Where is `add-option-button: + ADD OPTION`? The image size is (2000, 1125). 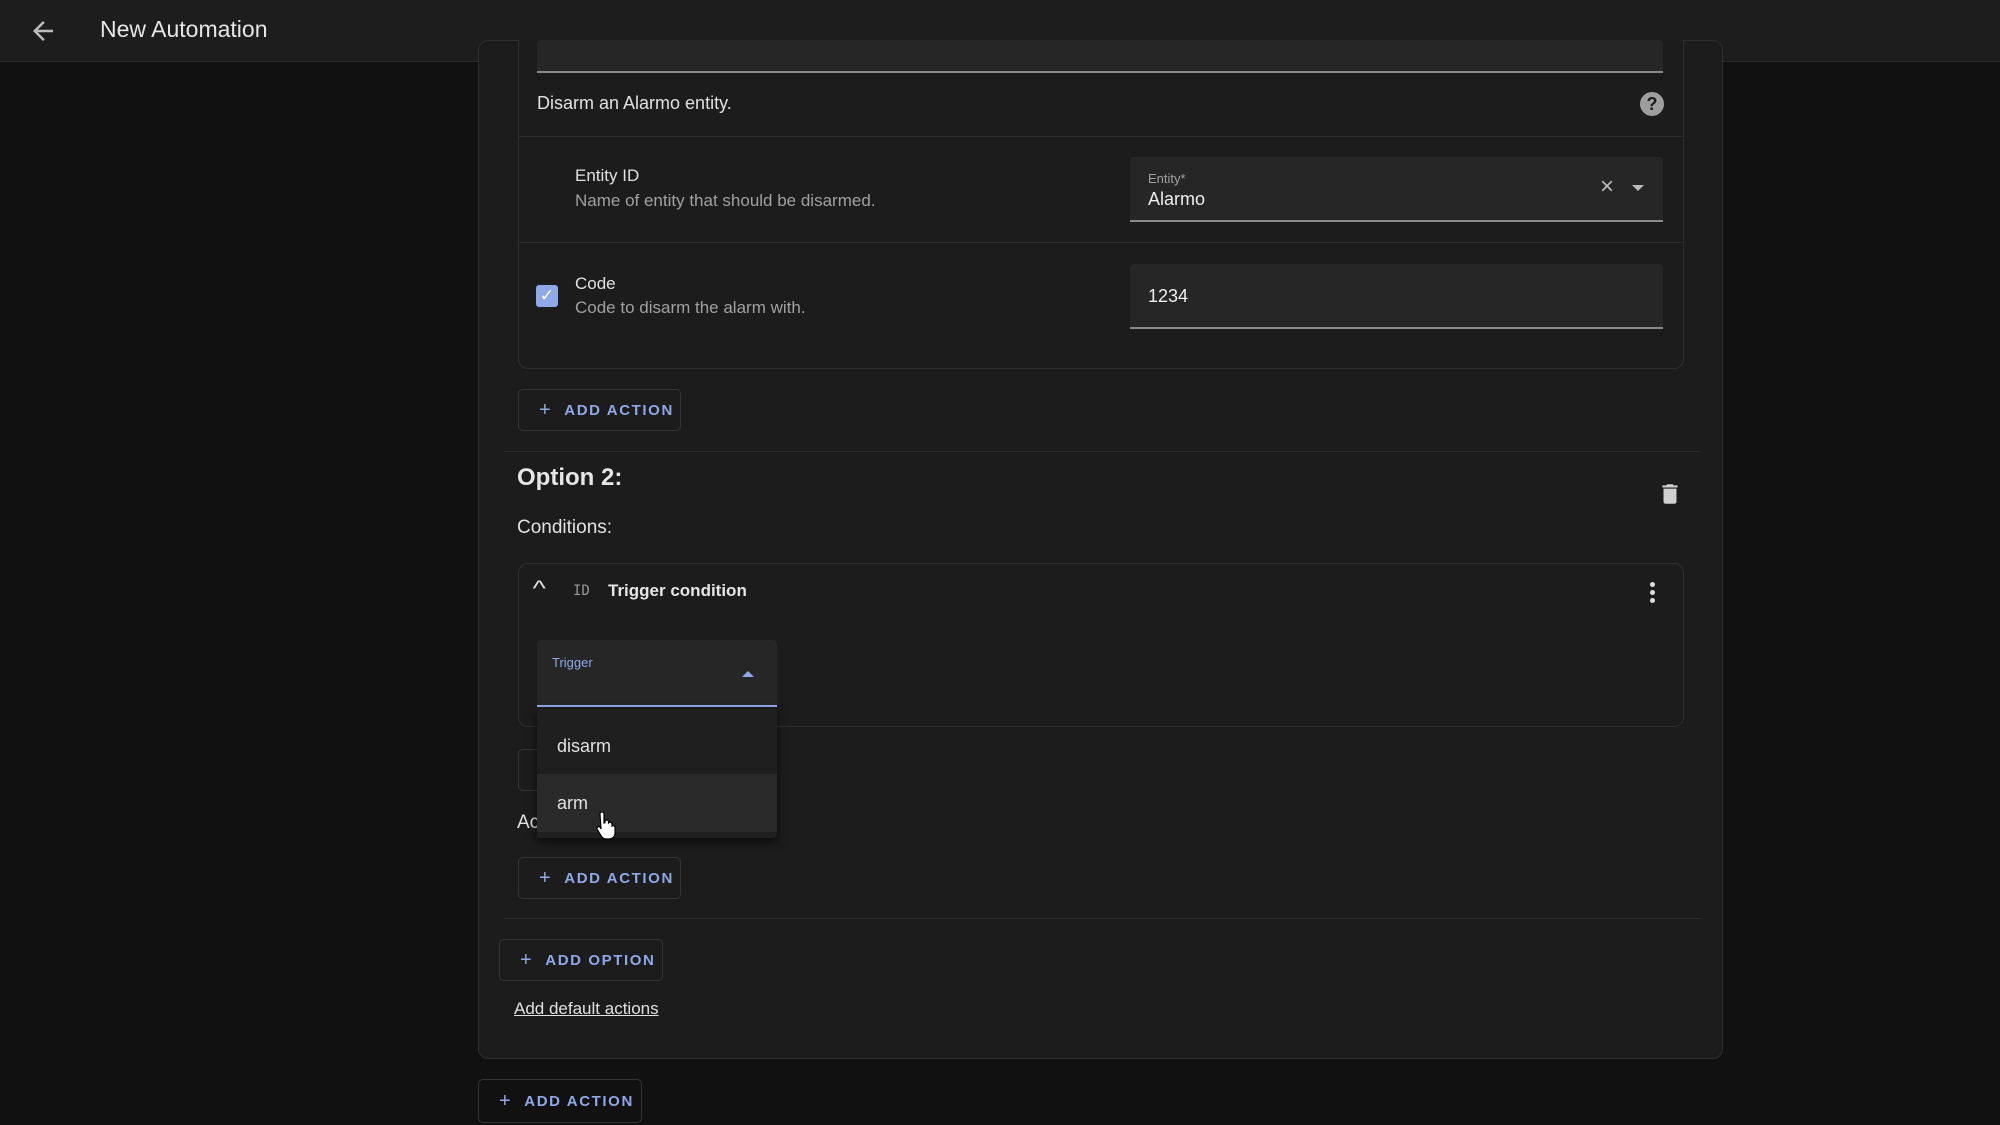
add-option-button: + ADD OPTION is located at coordinates (581, 960).